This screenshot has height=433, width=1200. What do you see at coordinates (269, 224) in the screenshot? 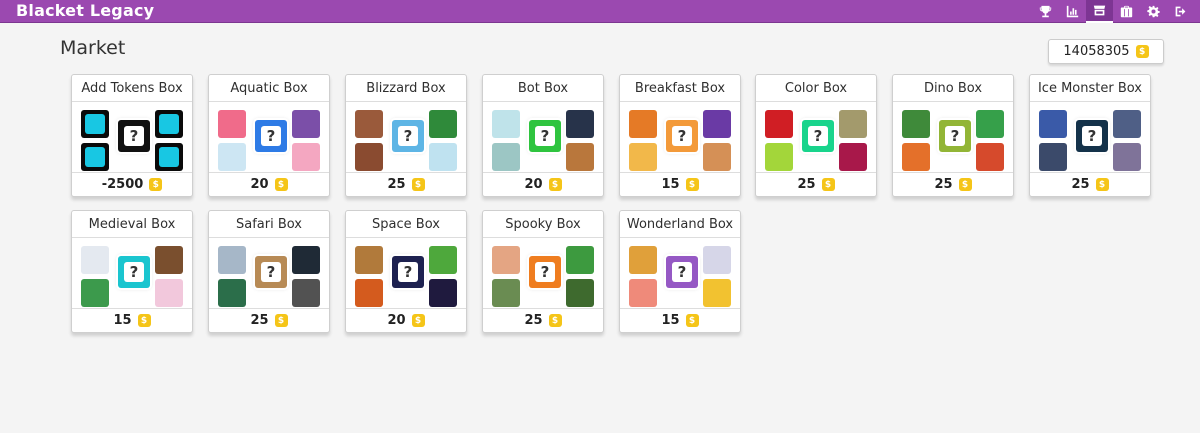
I see `box-name: Safari Box` at bounding box center [269, 224].